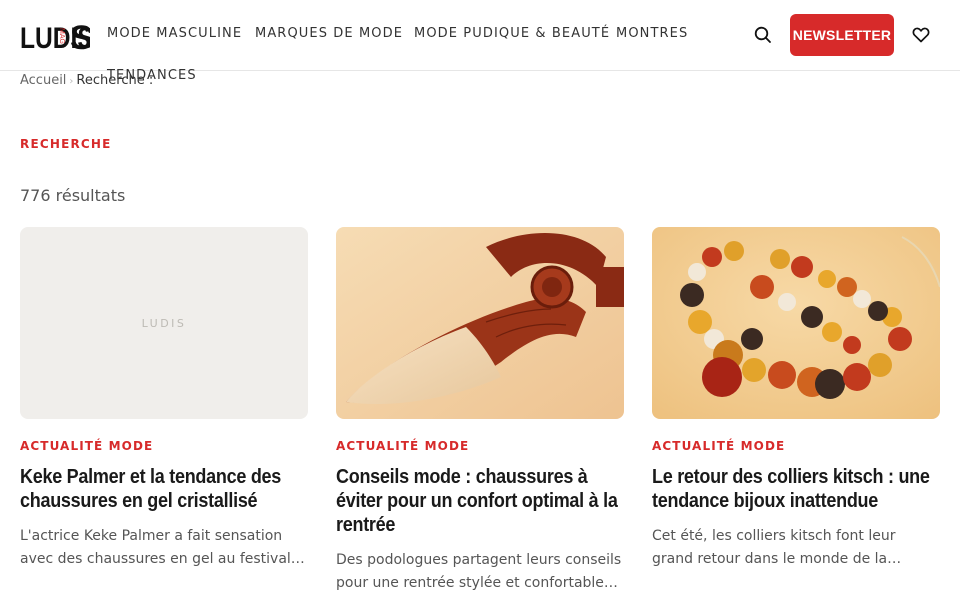 The height and width of the screenshot is (600, 960). What do you see at coordinates (763, 35) in the screenshot?
I see `search-icon` at bounding box center [763, 35].